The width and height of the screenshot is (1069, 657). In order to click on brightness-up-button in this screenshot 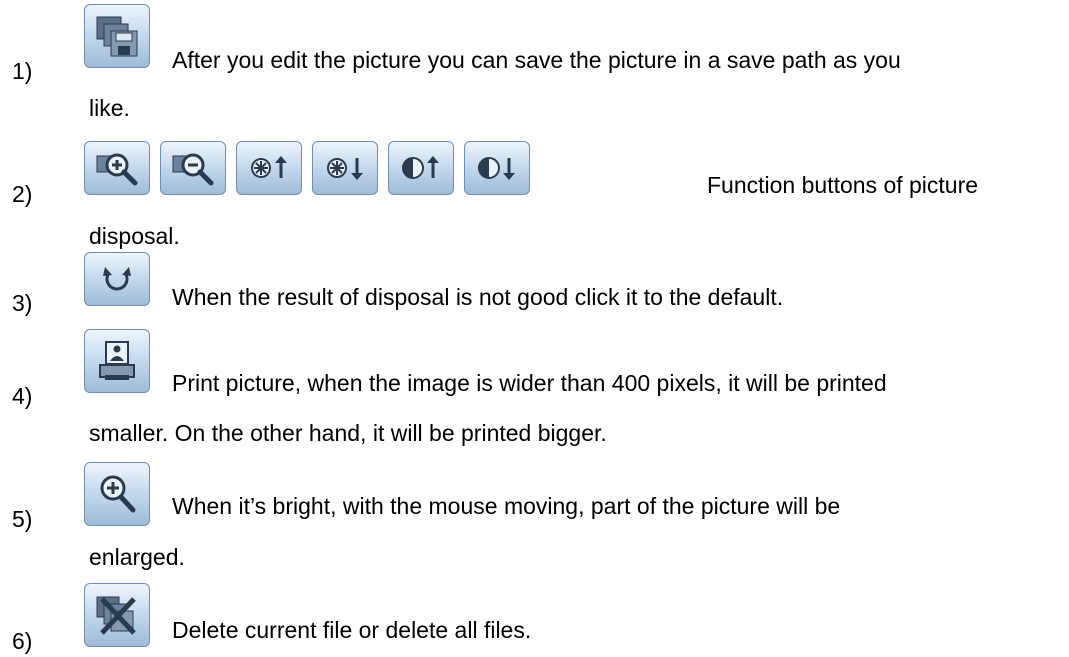, I will do `click(269, 168)`.